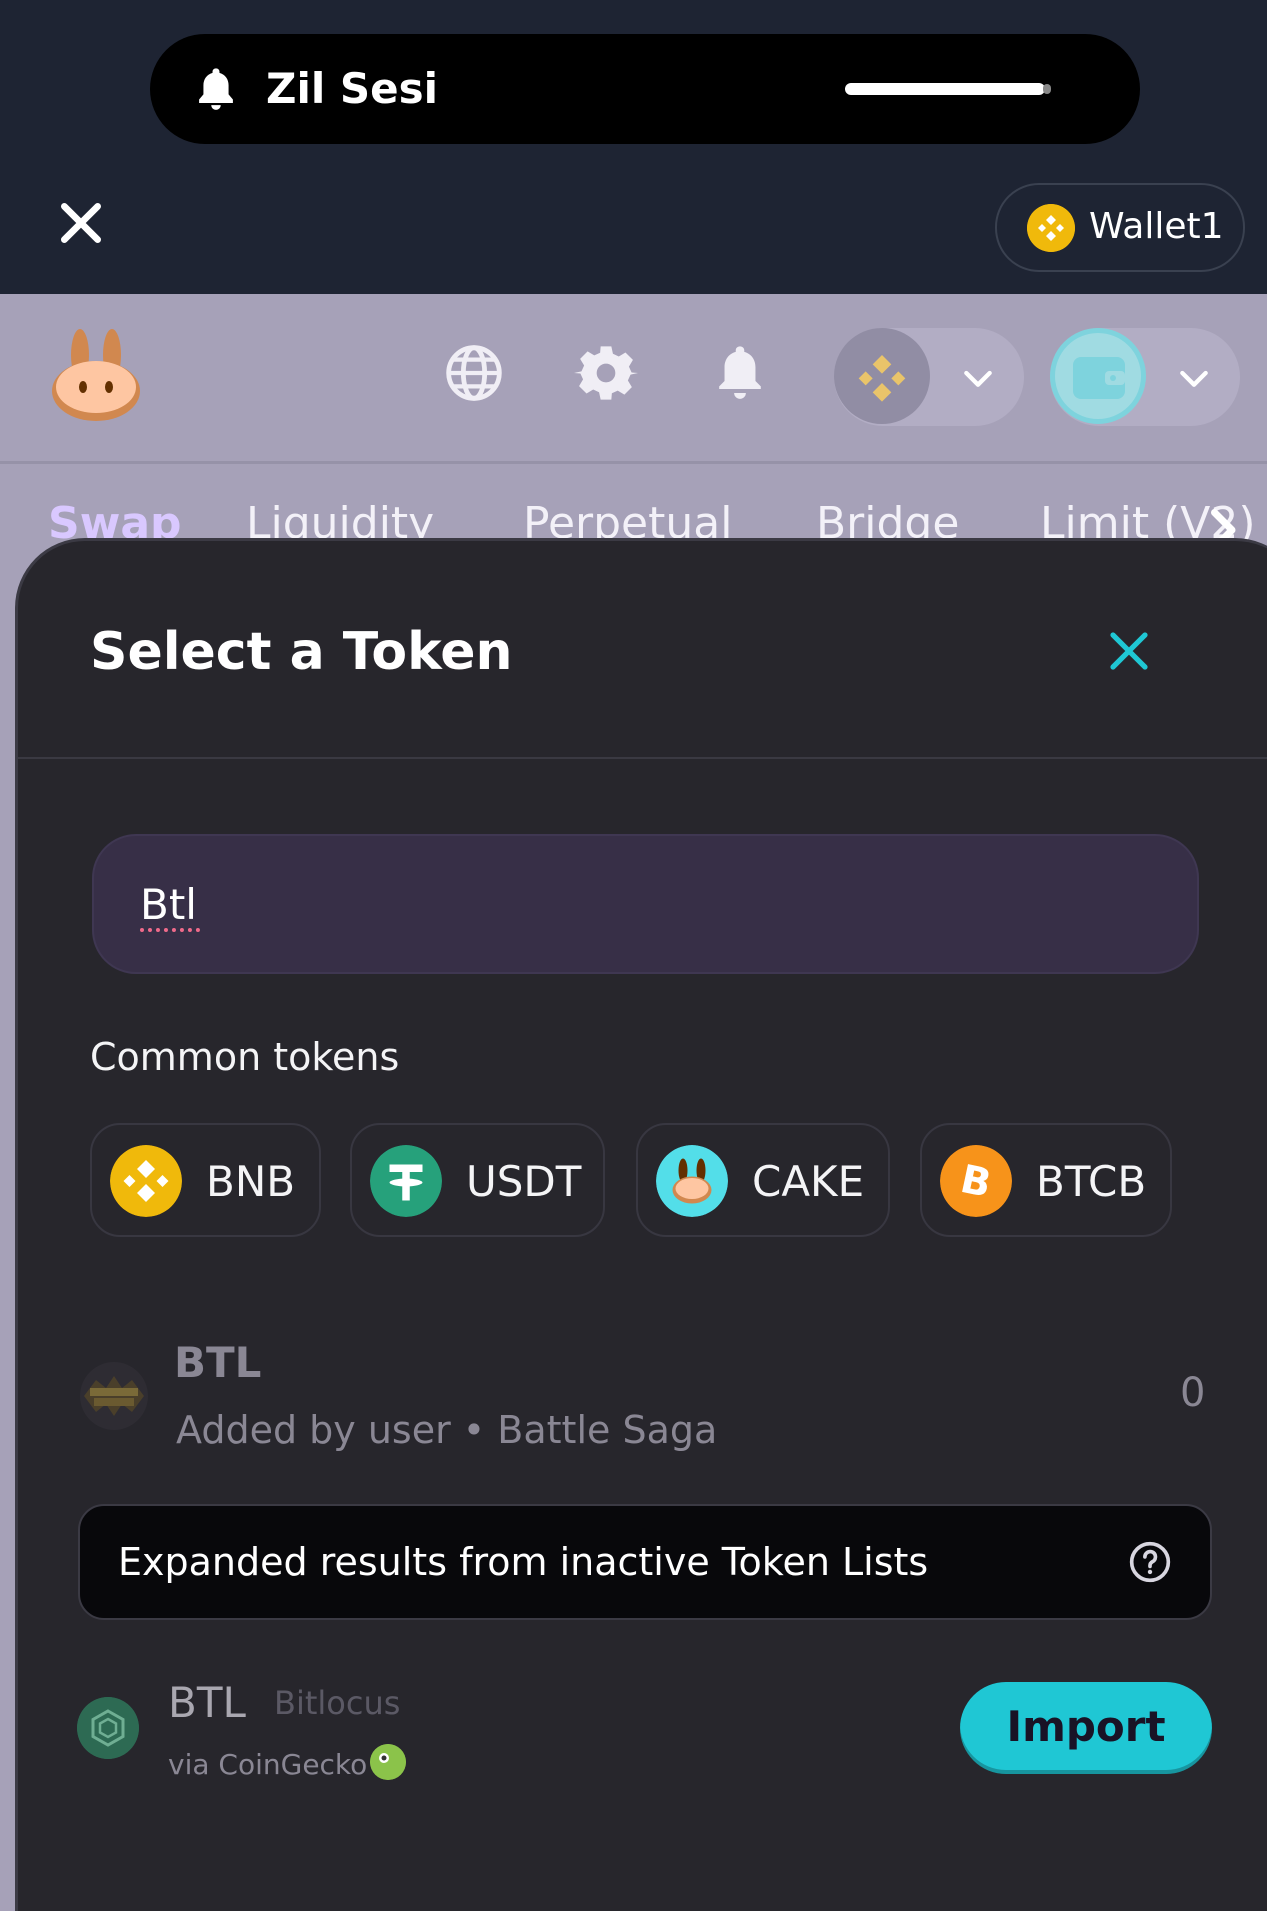 The width and height of the screenshot is (1267, 1911). I want to click on inactive-token-source: via CoinGecko, so click(268, 1764).